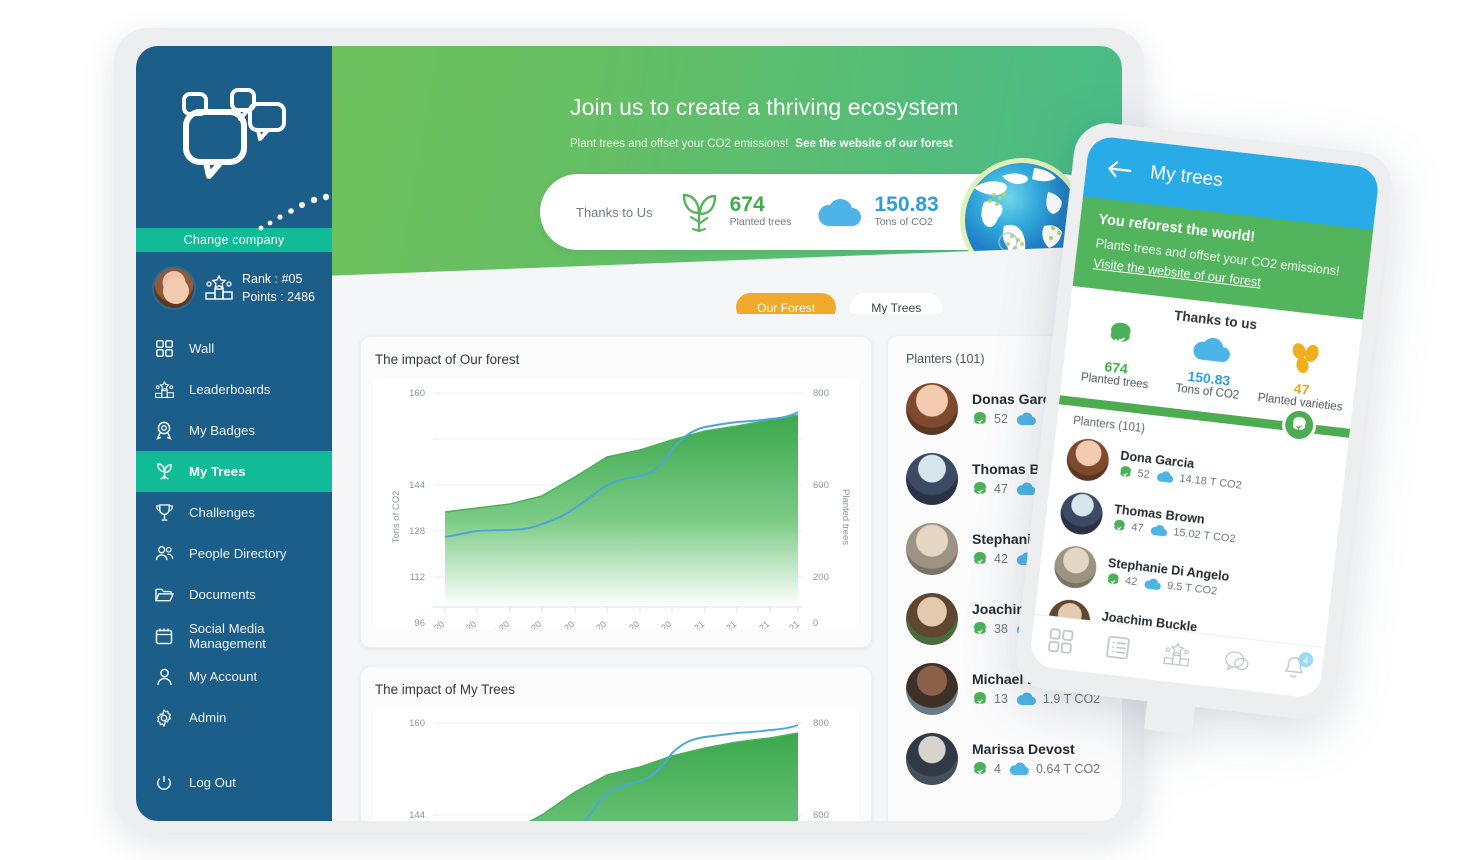 Image resolution: width=1476 pixels, height=860 pixels. What do you see at coordinates (896, 303) in the screenshot?
I see `tab-my-trees: My Trees` at bounding box center [896, 303].